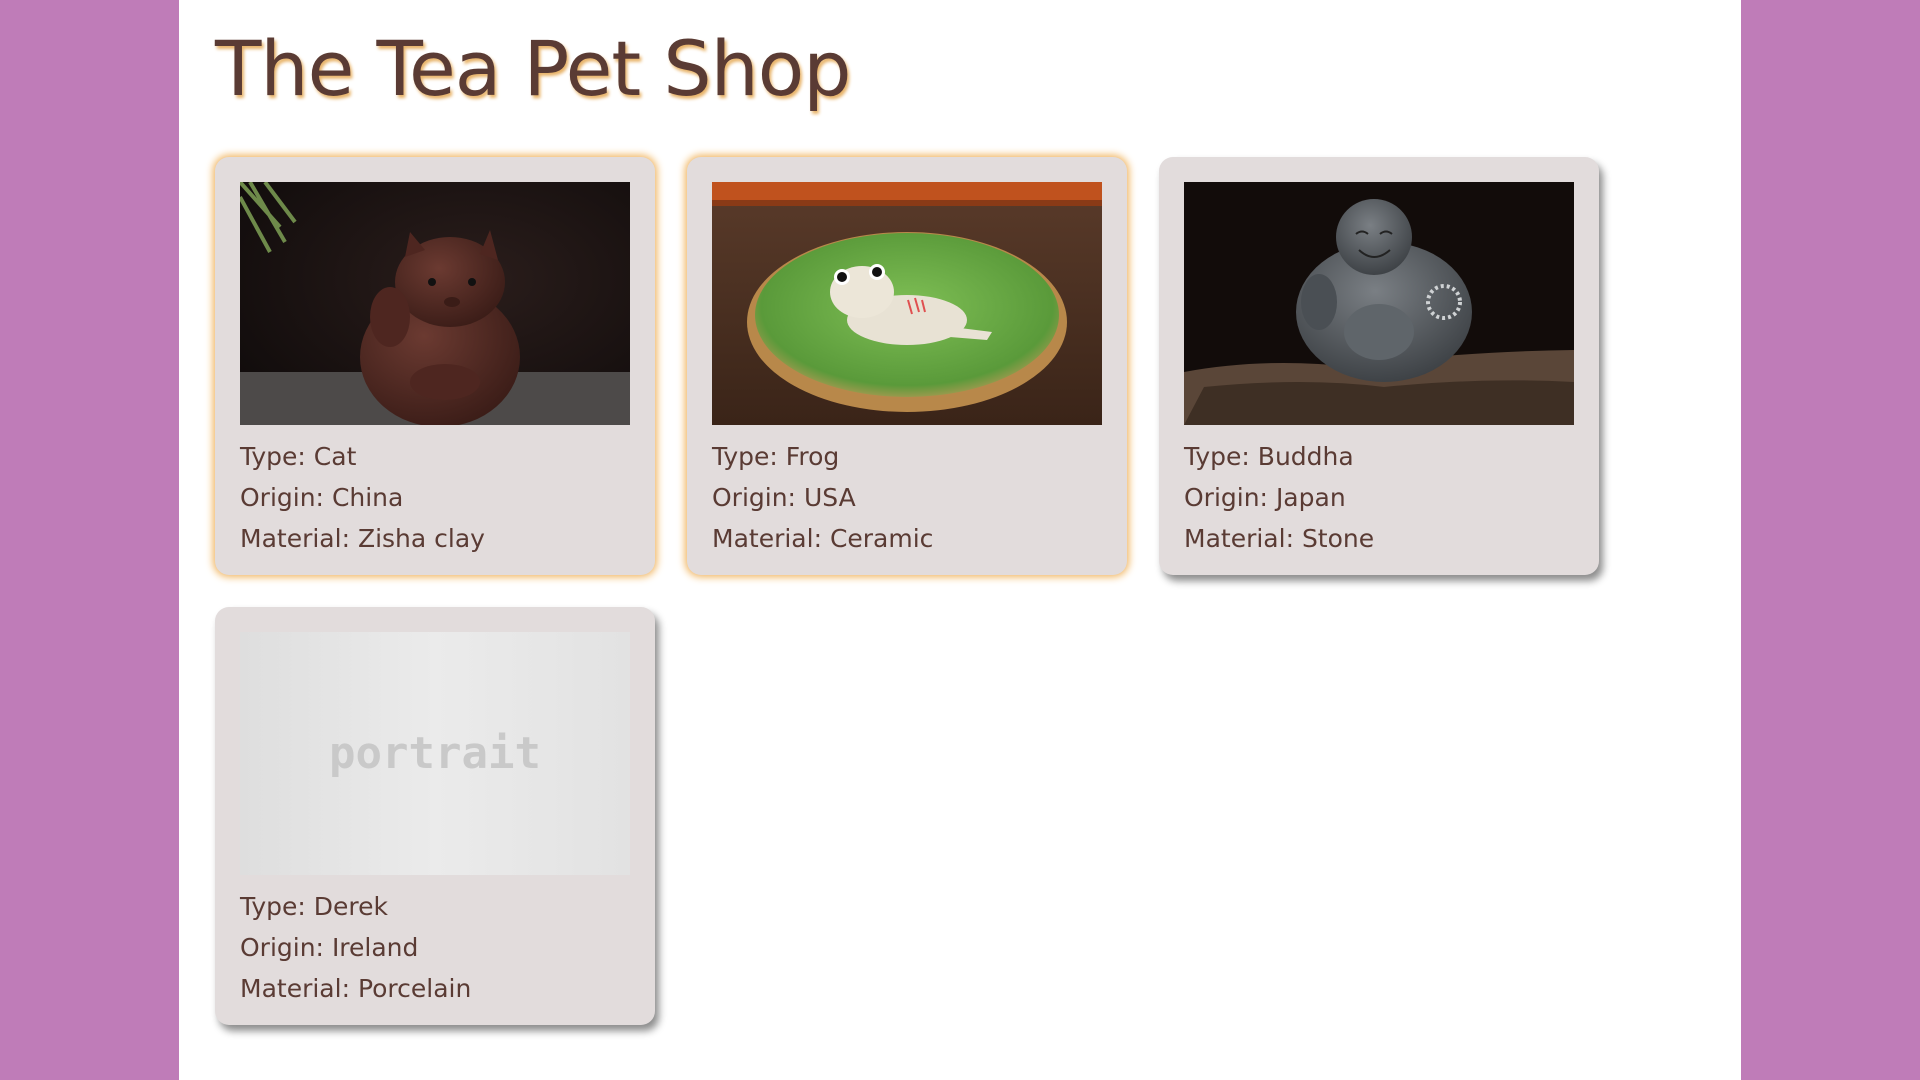  Describe the element at coordinates (351, 906) in the screenshot. I see `type-value: Derek` at that location.